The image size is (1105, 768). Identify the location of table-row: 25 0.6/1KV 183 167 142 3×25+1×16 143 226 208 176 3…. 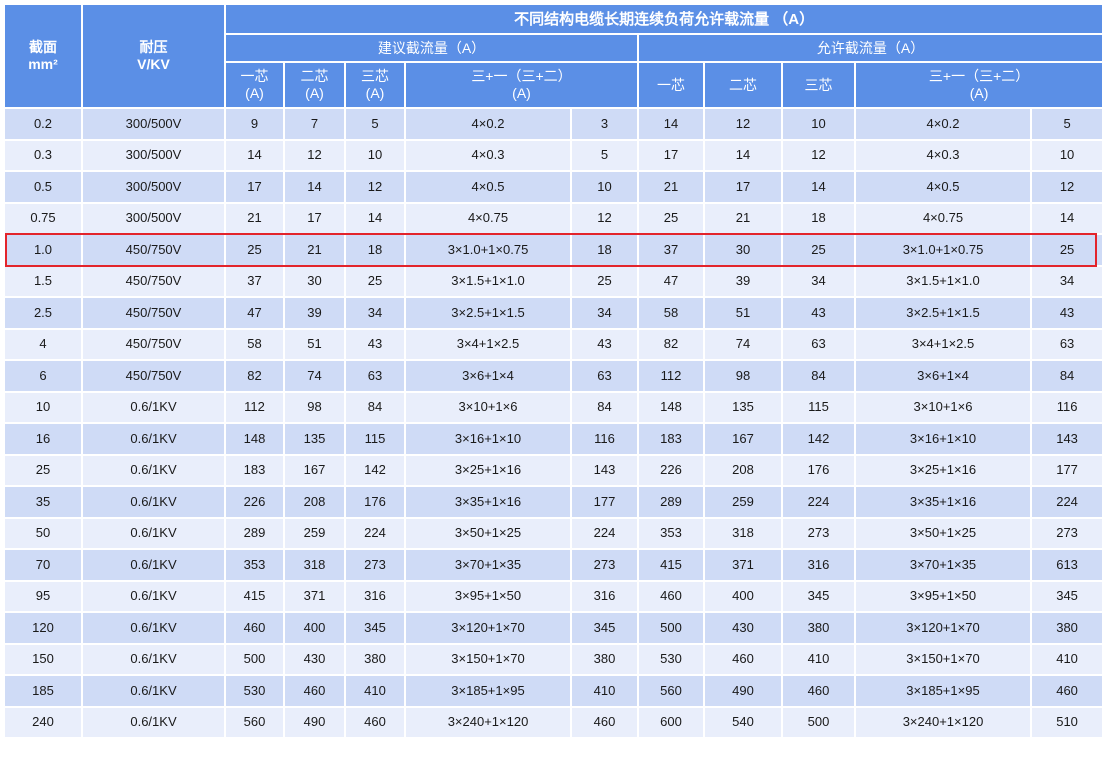
(554, 470).